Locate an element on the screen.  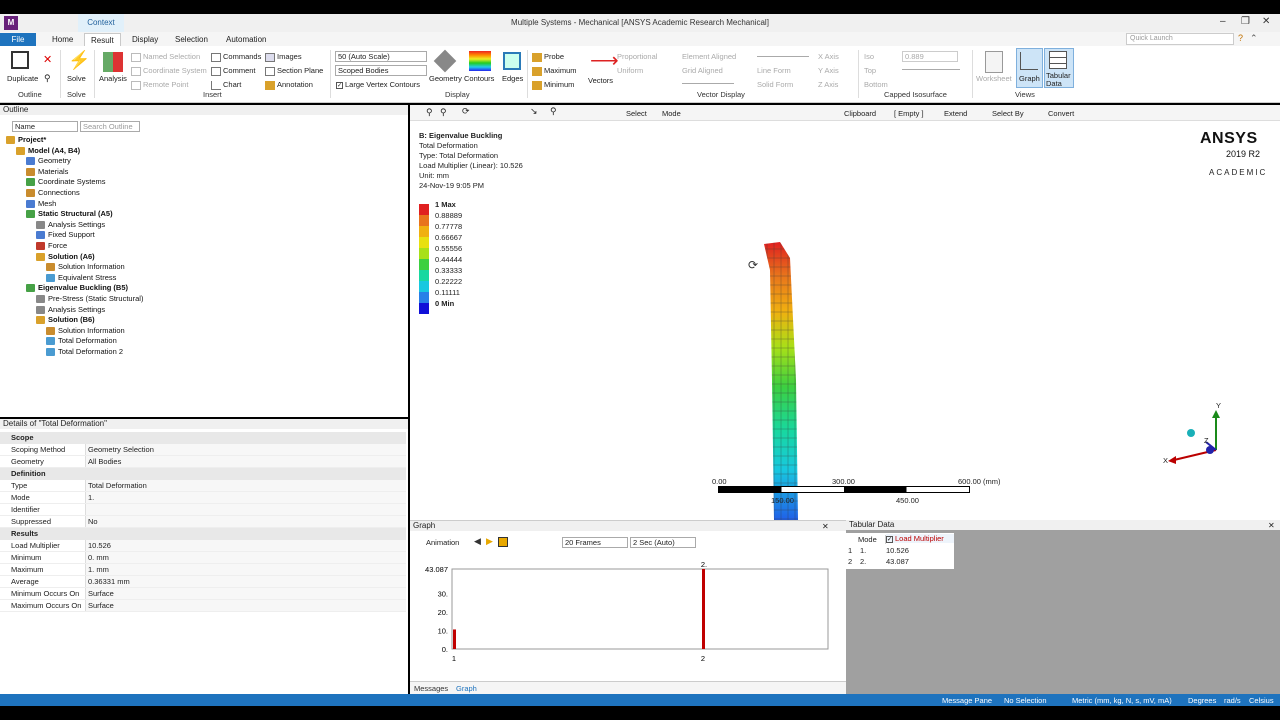
proportional-button: Proportional is located at coordinates (637, 56).